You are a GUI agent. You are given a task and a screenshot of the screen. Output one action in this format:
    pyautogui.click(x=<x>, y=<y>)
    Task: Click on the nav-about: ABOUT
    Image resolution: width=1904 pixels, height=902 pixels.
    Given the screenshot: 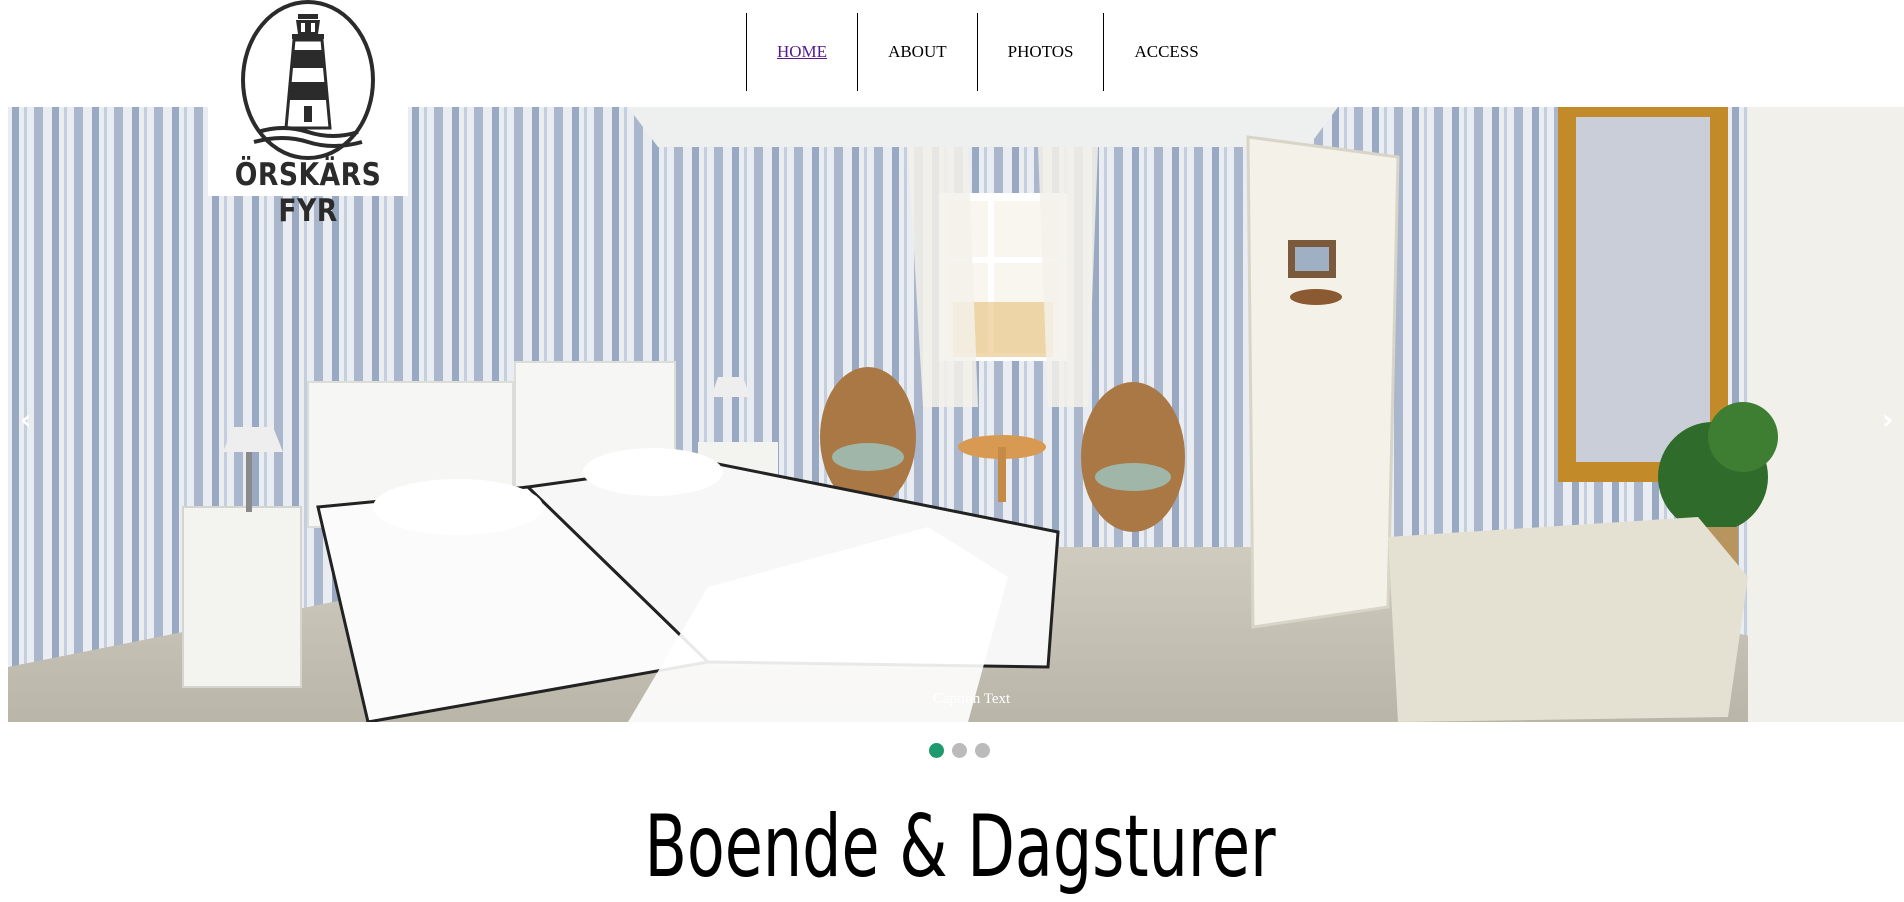 What is the action you would take?
    pyautogui.click(x=917, y=52)
    